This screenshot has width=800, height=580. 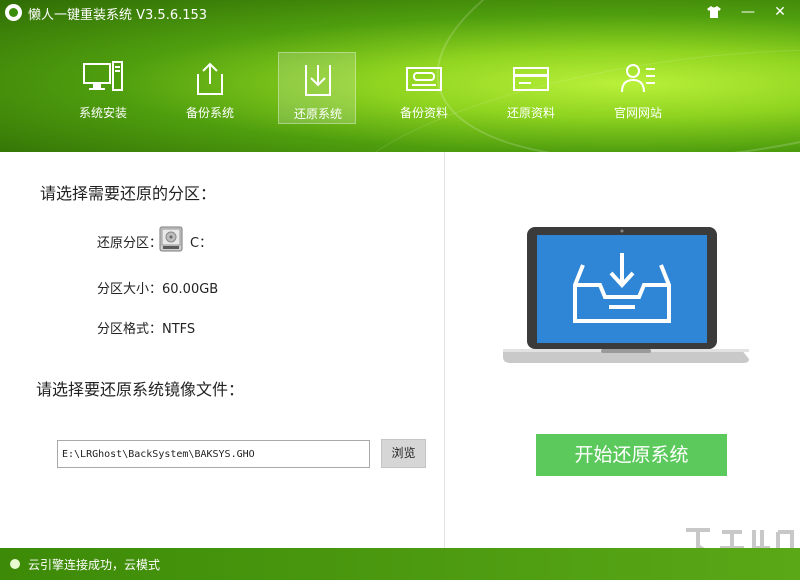 What do you see at coordinates (210, 78) in the screenshot?
I see `upload-icon` at bounding box center [210, 78].